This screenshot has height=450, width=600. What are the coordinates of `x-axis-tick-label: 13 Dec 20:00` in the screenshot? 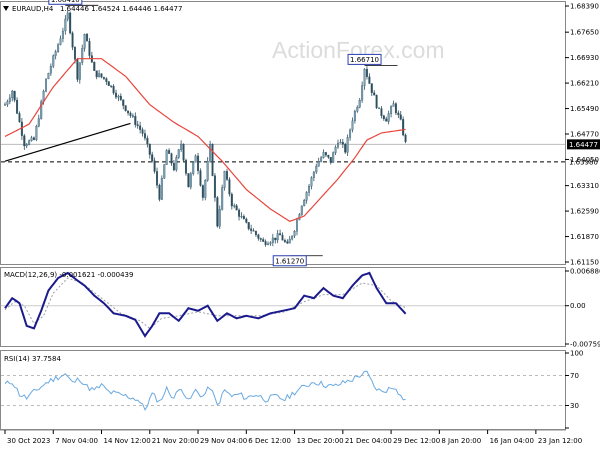 It's located at (320, 441).